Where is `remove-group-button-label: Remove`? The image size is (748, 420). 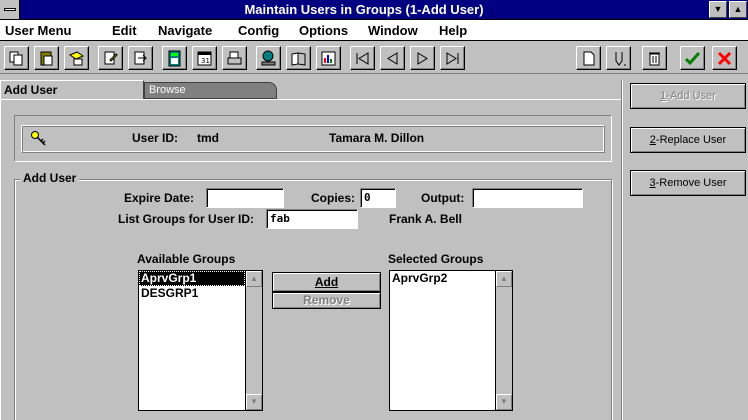
remove-group-button-label: Remove is located at coordinates (326, 300).